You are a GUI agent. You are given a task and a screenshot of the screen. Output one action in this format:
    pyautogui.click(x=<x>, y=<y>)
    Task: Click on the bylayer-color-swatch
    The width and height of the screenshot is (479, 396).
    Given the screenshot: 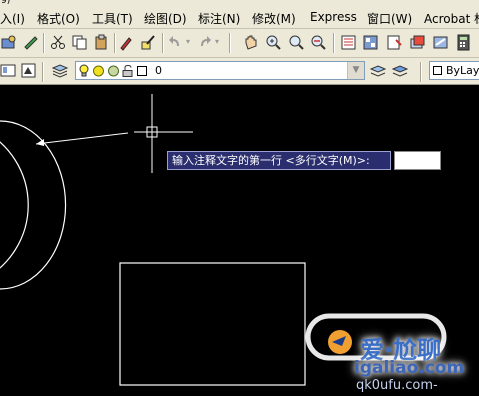 What is the action you would take?
    pyautogui.click(x=437, y=70)
    